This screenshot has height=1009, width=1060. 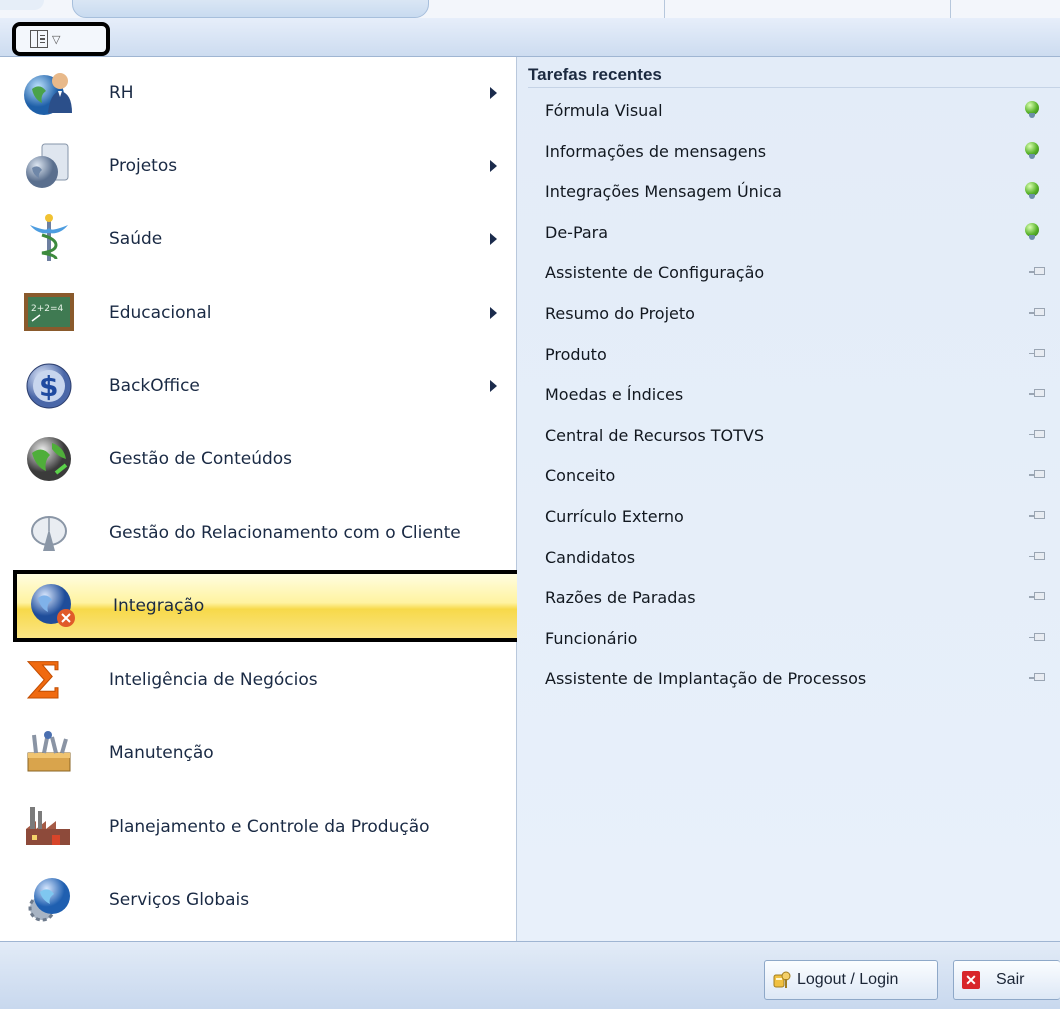 What do you see at coordinates (250, 9) in the screenshot?
I see `document-tab` at bounding box center [250, 9].